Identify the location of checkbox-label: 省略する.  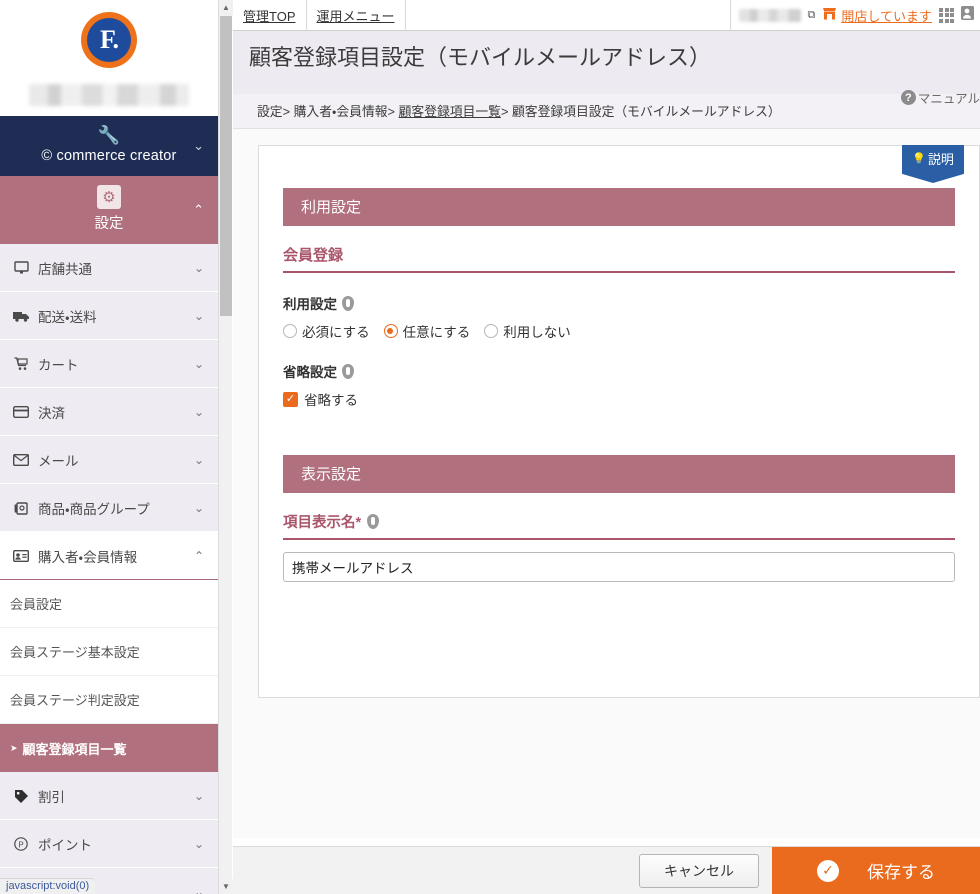
(331, 400).